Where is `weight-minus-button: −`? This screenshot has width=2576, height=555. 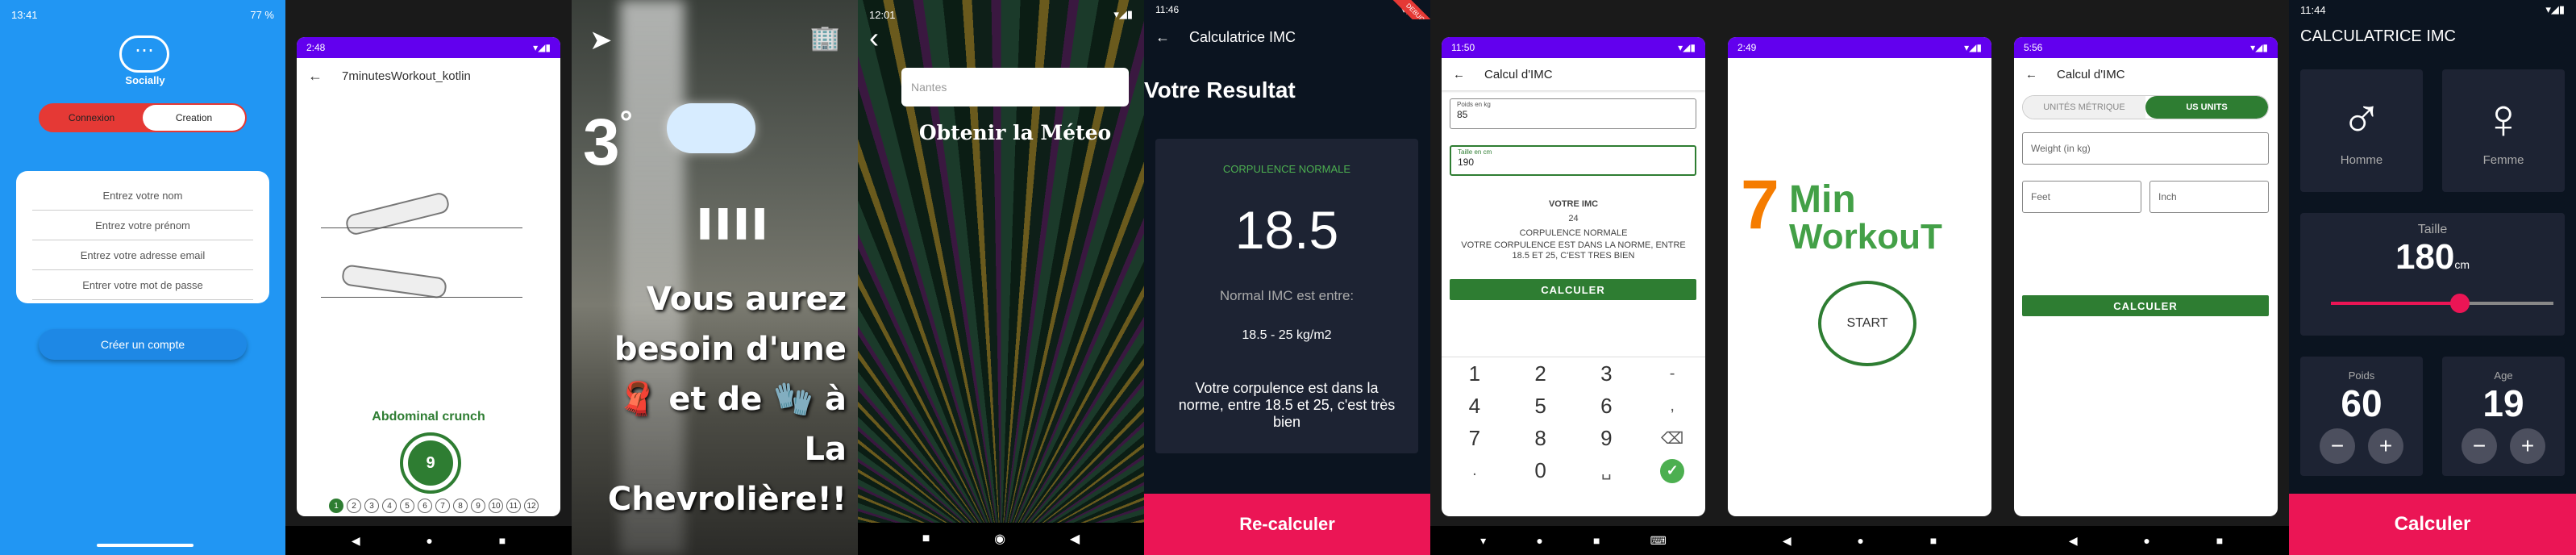
weight-minus-button: − is located at coordinates (2338, 446).